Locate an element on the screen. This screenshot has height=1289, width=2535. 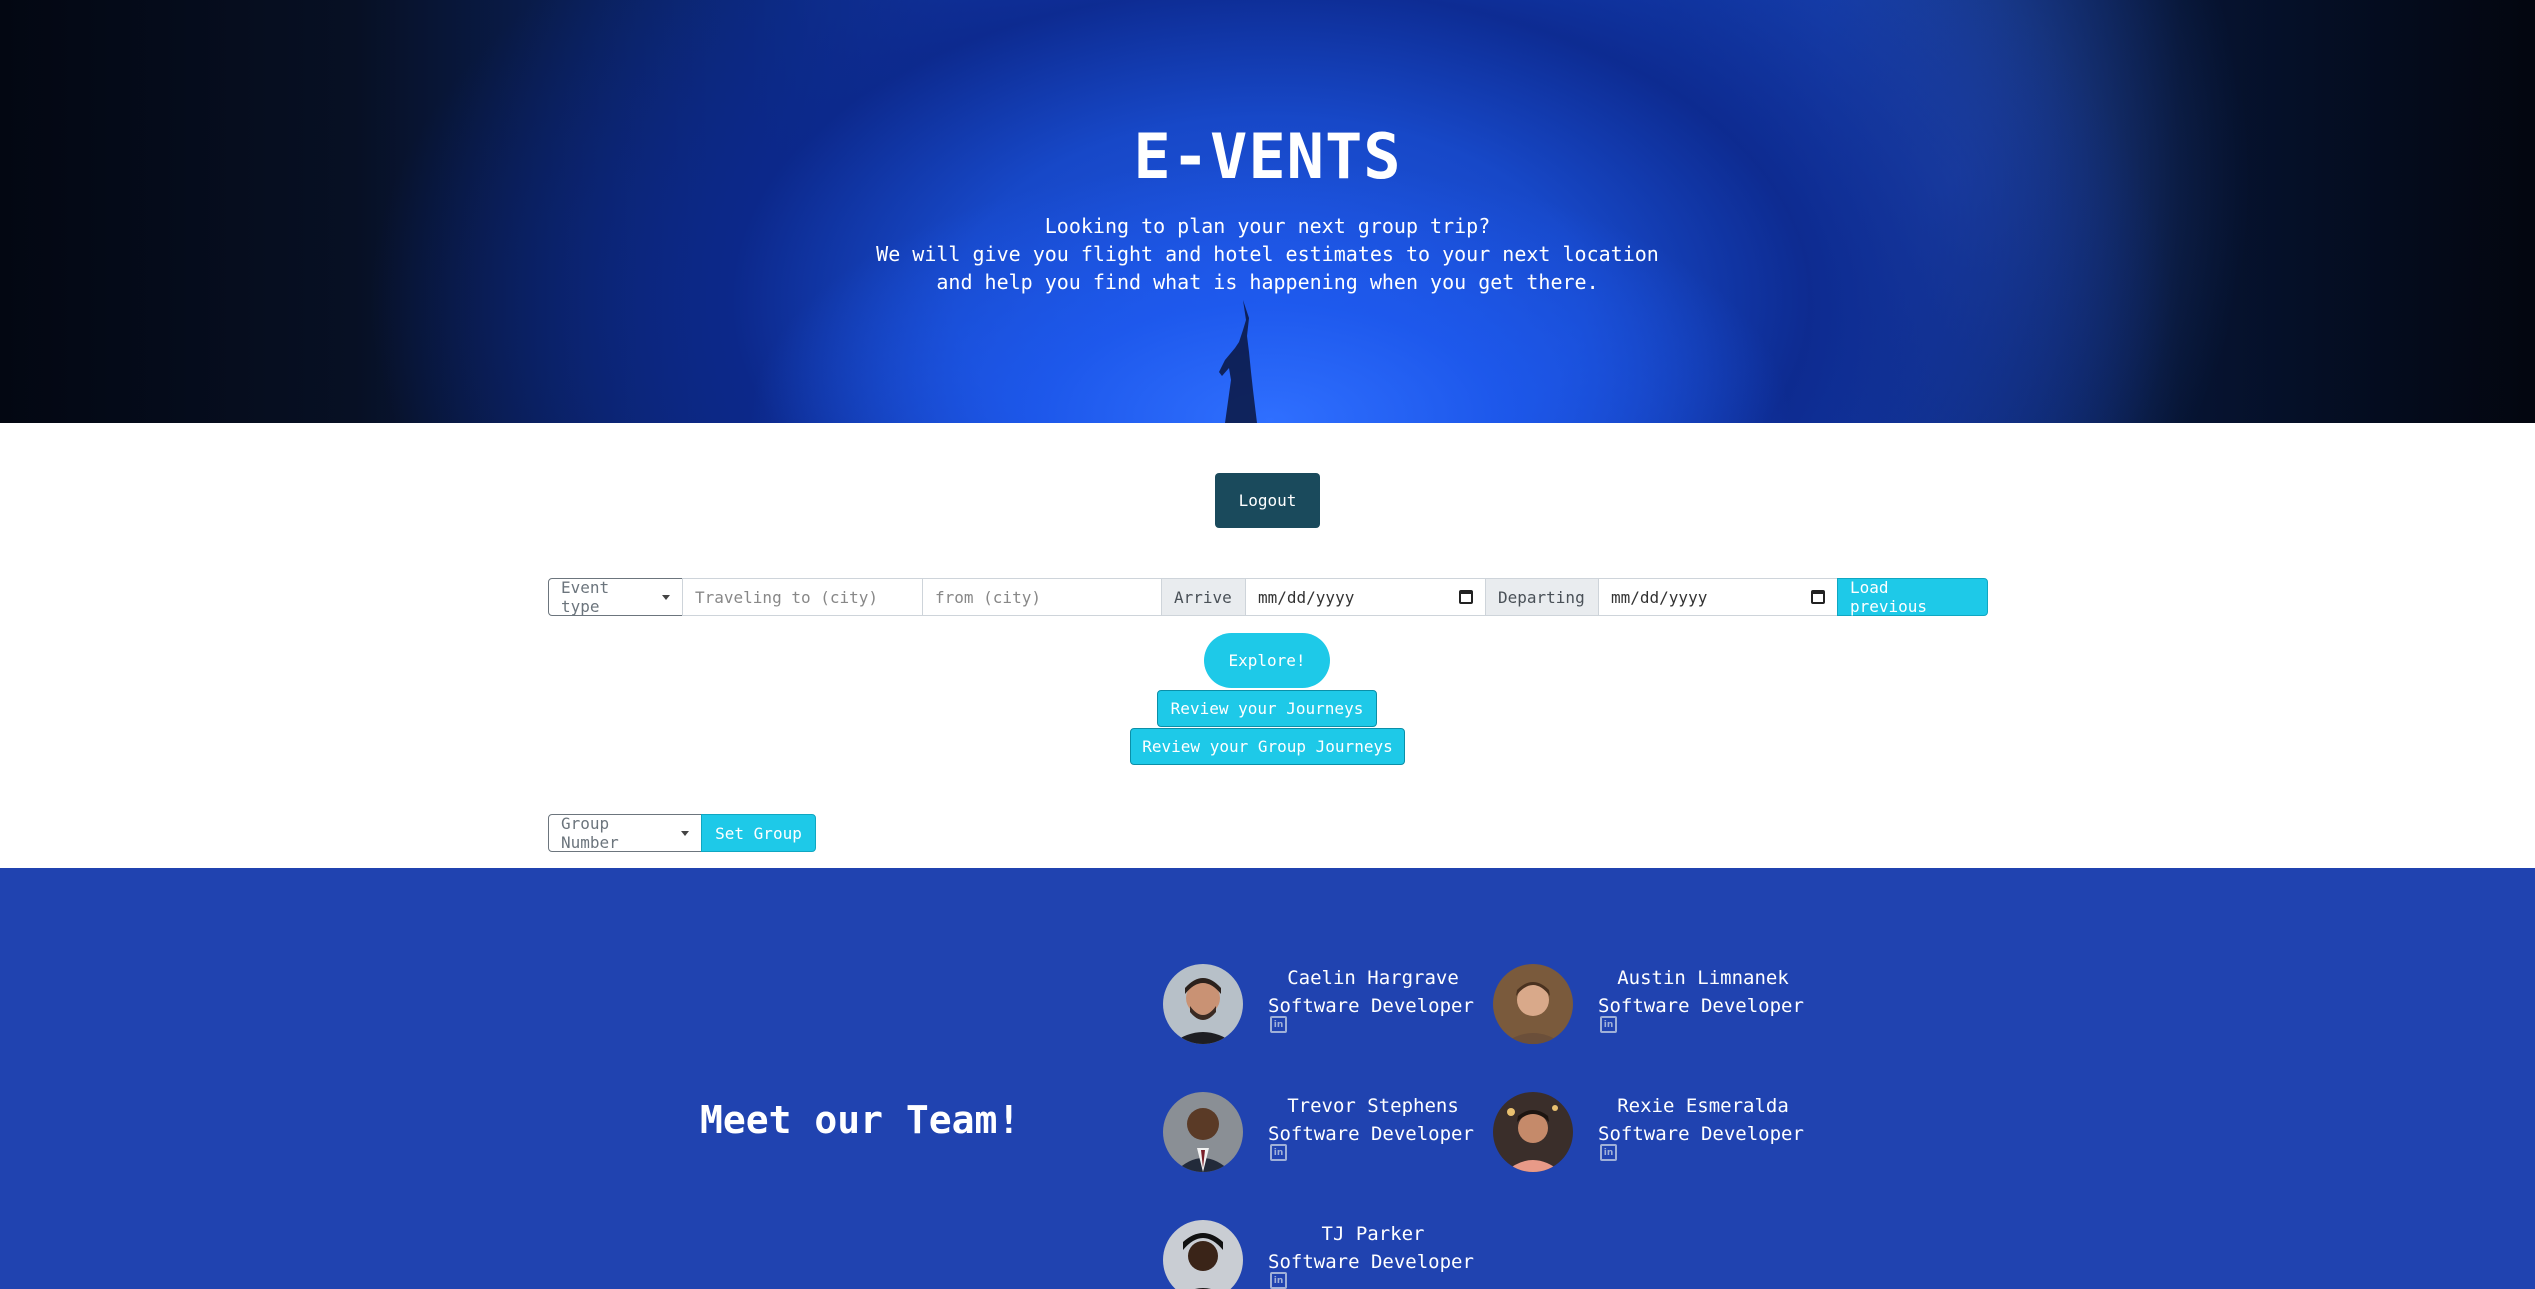
departing-label: Departing is located at coordinates (1542, 597).